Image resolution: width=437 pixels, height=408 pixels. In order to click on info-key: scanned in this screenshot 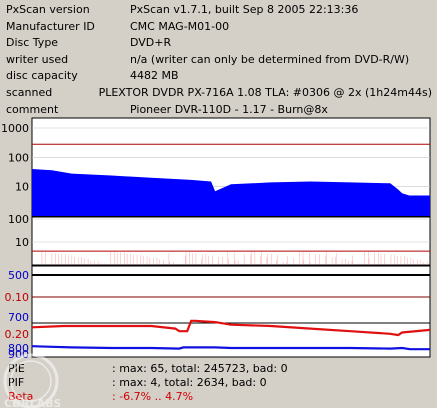, I will do `click(29, 92)`.